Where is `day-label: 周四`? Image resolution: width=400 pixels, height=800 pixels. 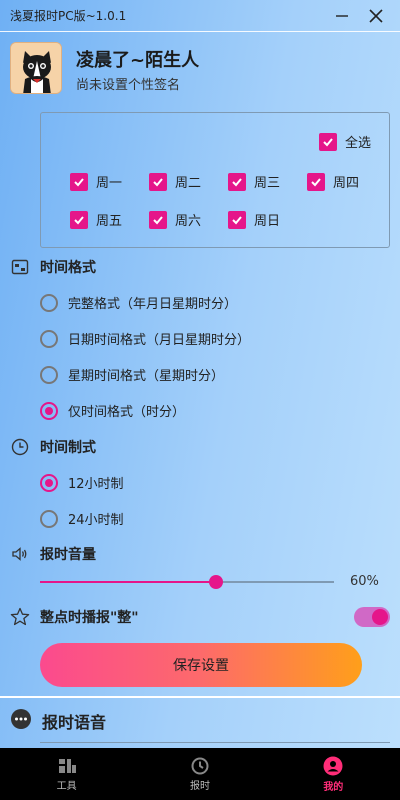 day-label: 周四 is located at coordinates (346, 183).